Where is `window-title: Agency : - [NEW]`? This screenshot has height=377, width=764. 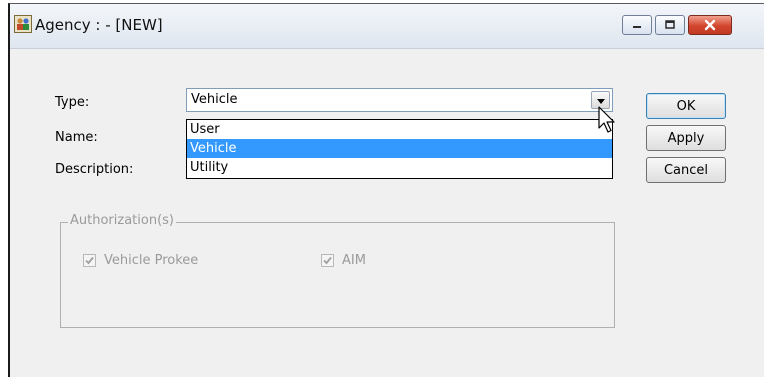 window-title: Agency : - [NEW] is located at coordinates (99, 25).